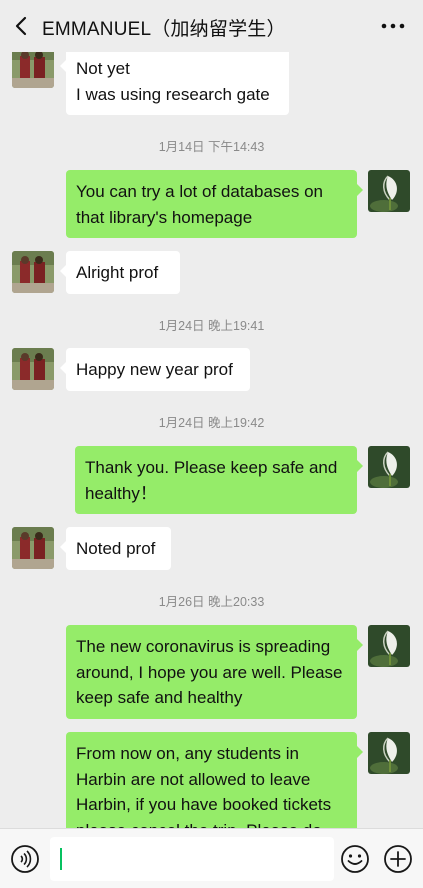  What do you see at coordinates (209, 672) in the screenshot?
I see `message-text: around, I hope you are well. Please` at bounding box center [209, 672].